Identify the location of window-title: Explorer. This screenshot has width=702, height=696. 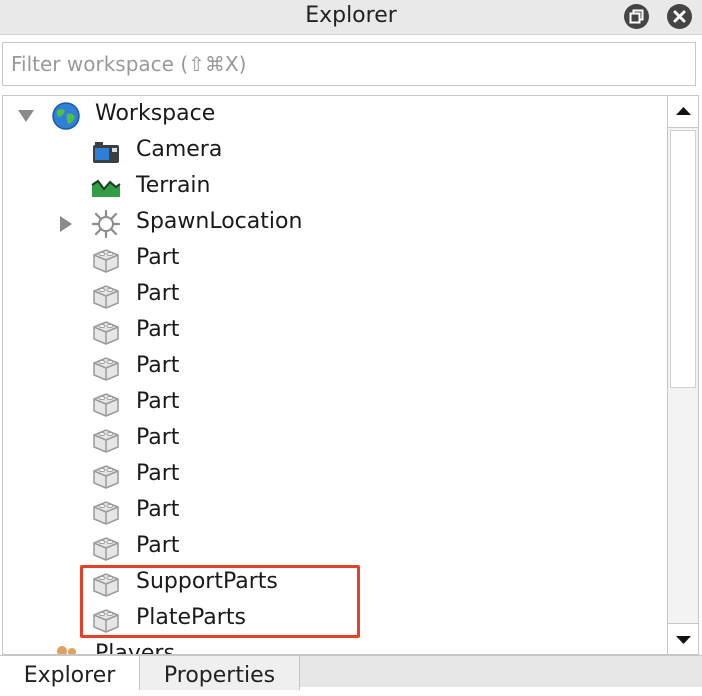
(351, 15).